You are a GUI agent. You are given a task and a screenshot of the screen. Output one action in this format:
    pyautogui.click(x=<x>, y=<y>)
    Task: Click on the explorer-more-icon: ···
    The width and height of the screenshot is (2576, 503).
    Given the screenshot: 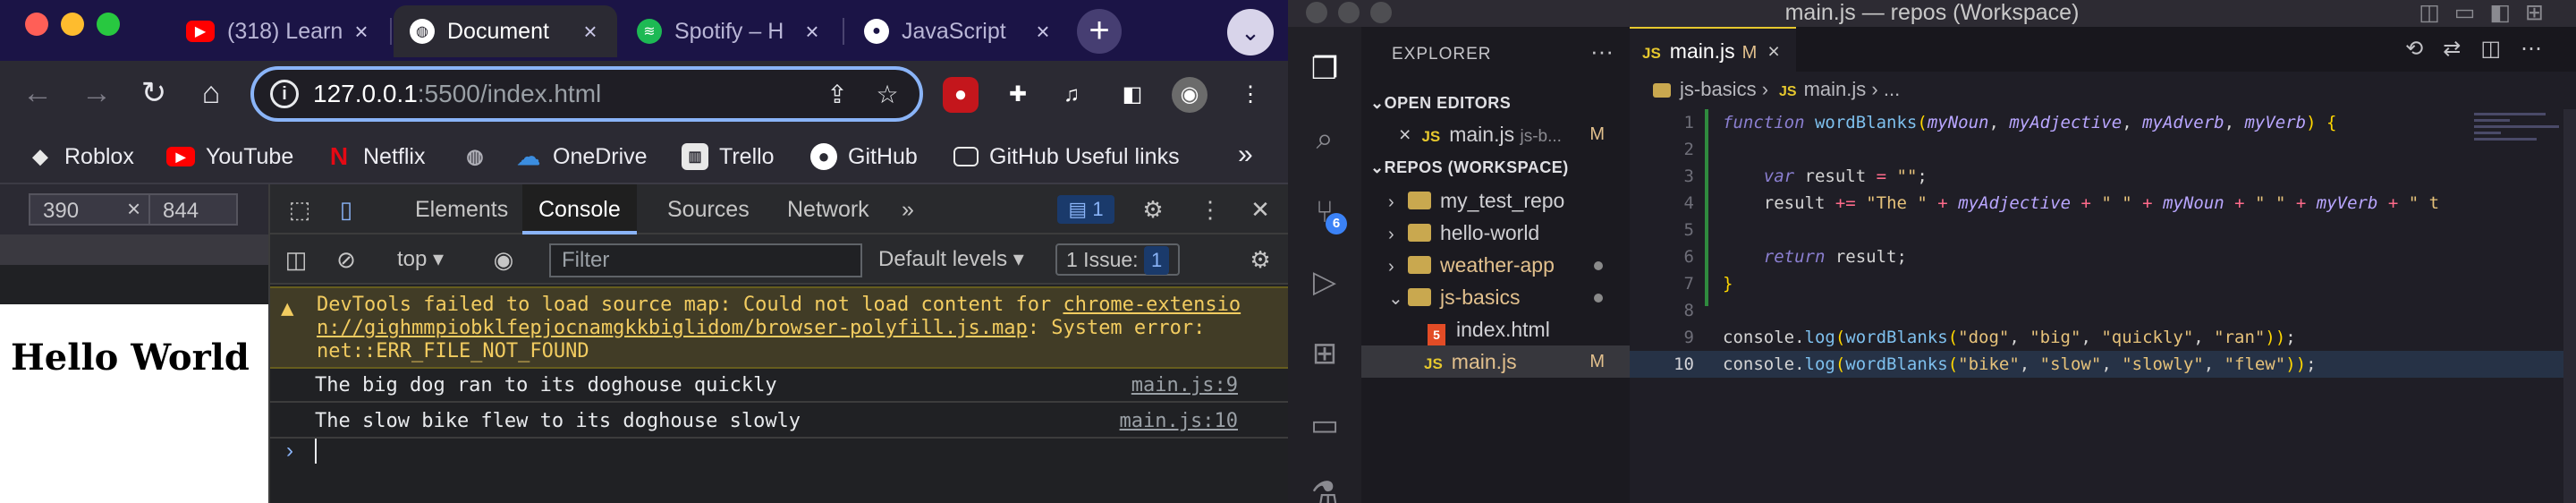 What is the action you would take?
    pyautogui.click(x=1602, y=51)
    